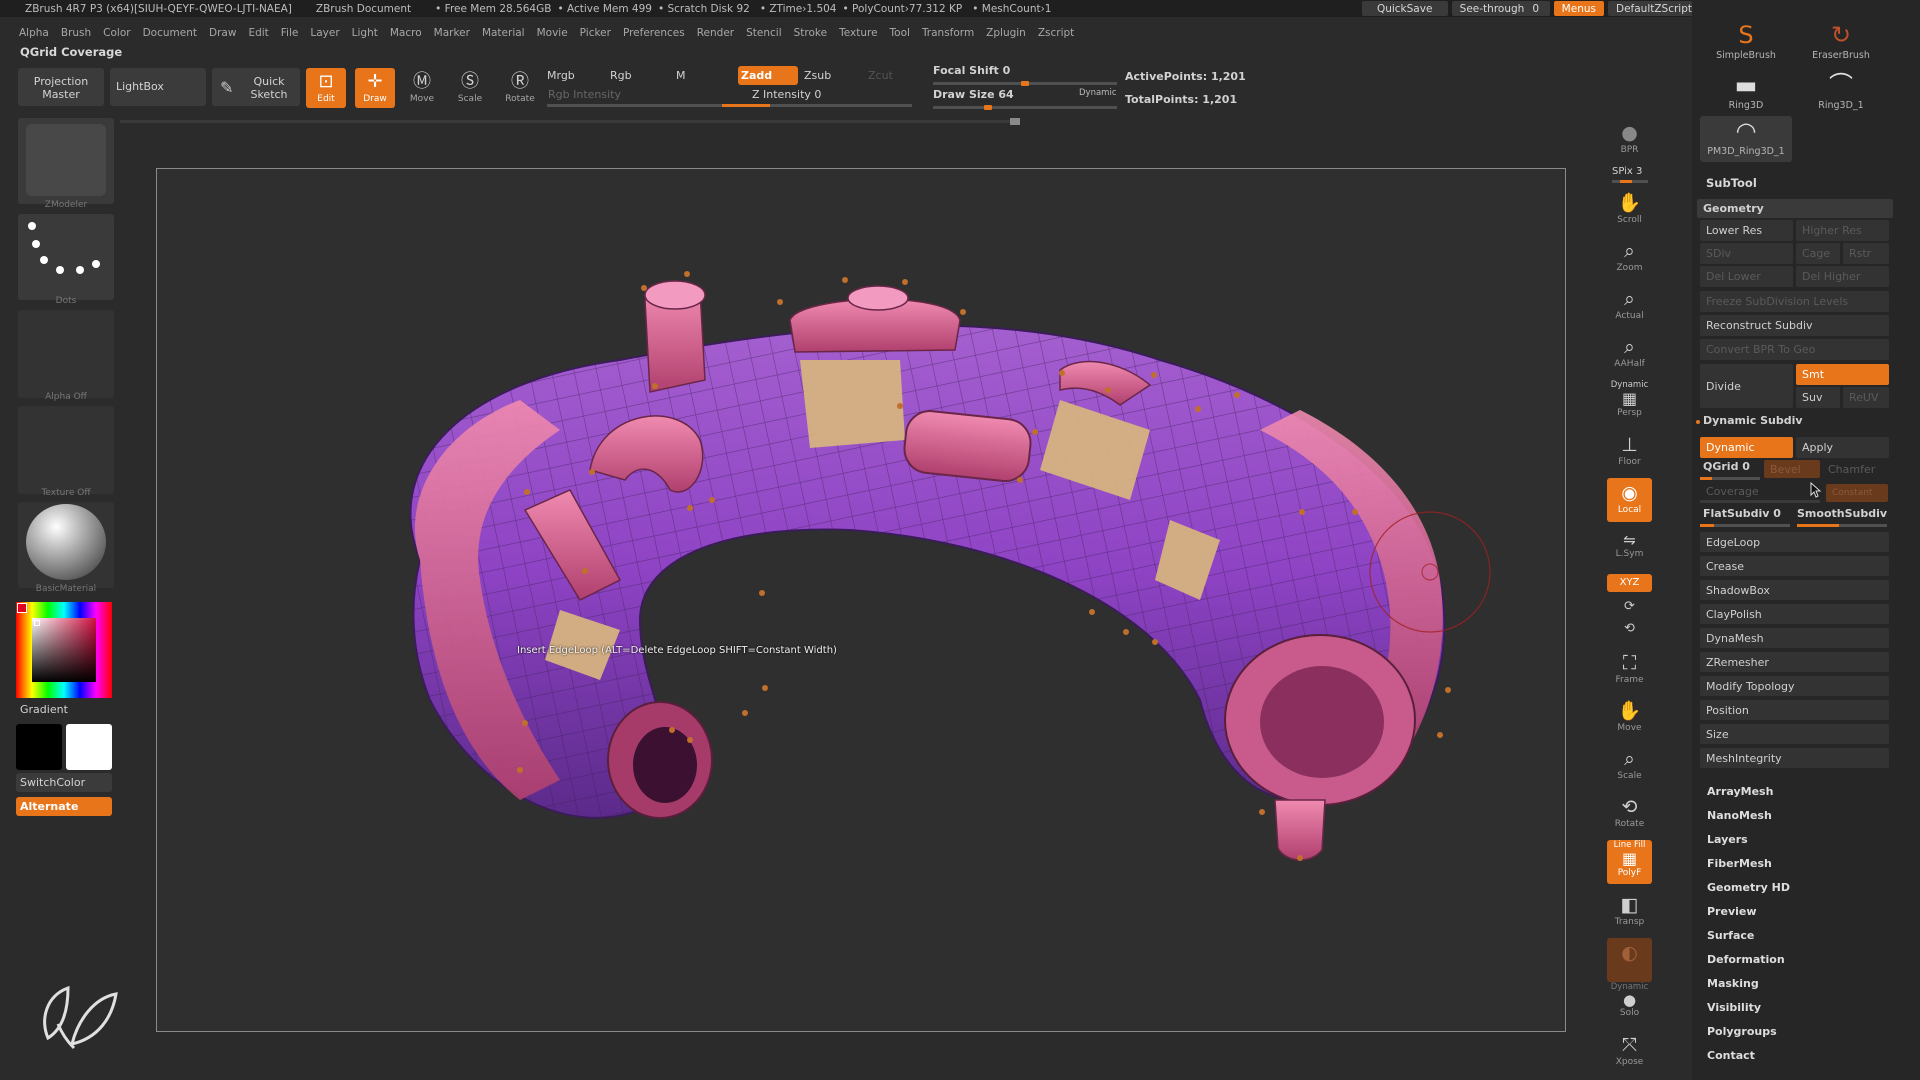 This screenshot has height=1080, width=1920. What do you see at coordinates (1748, 887) in the screenshot?
I see `section-geometry-hd: Geometry HD` at bounding box center [1748, 887].